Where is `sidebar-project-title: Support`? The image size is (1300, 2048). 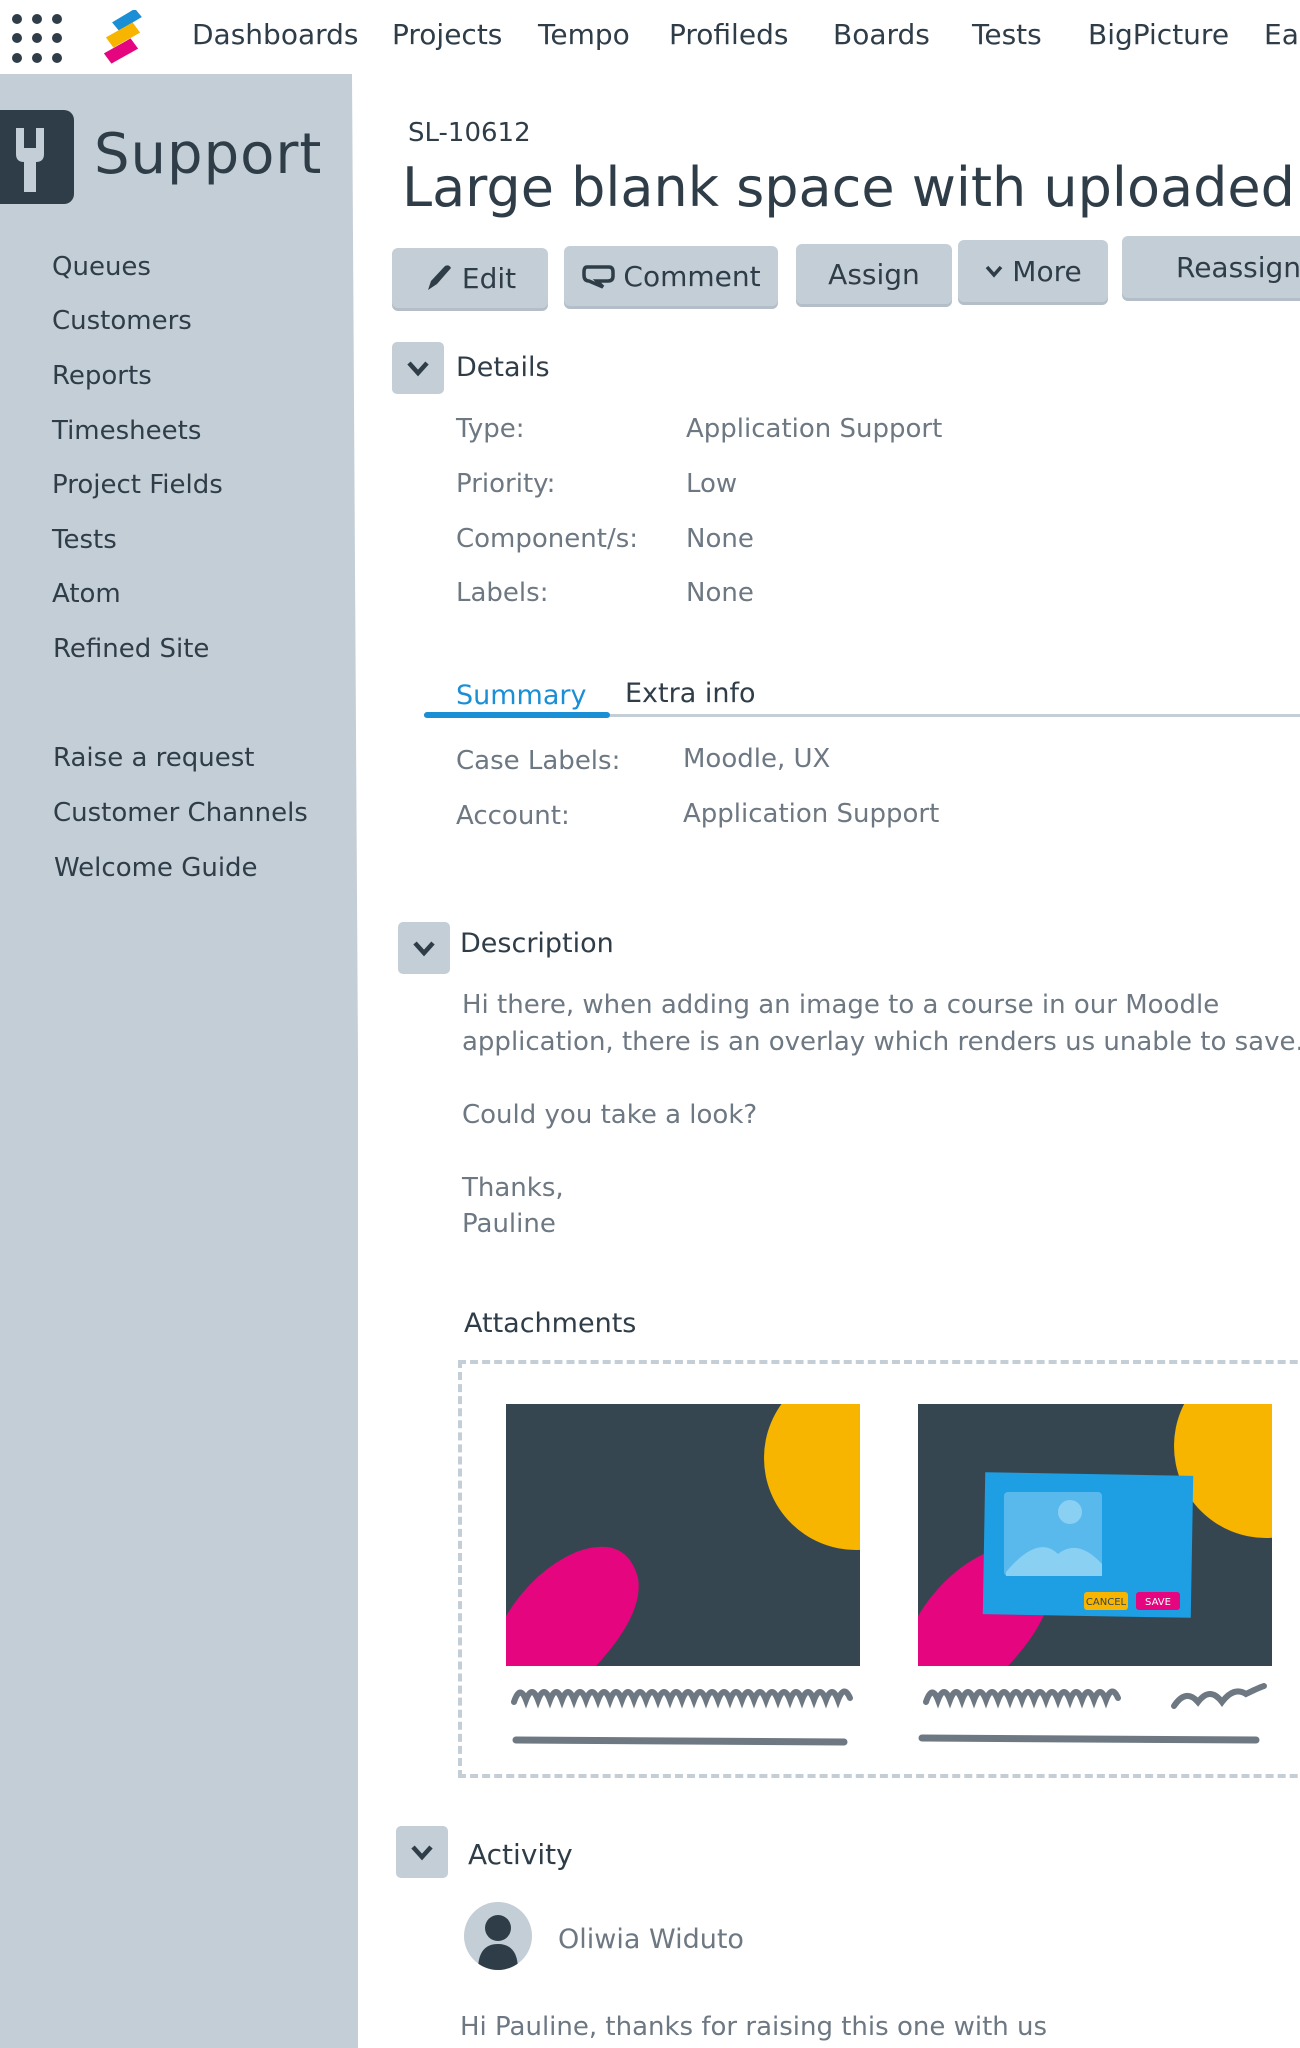
sidebar-project-title: Support is located at coordinates (208, 154).